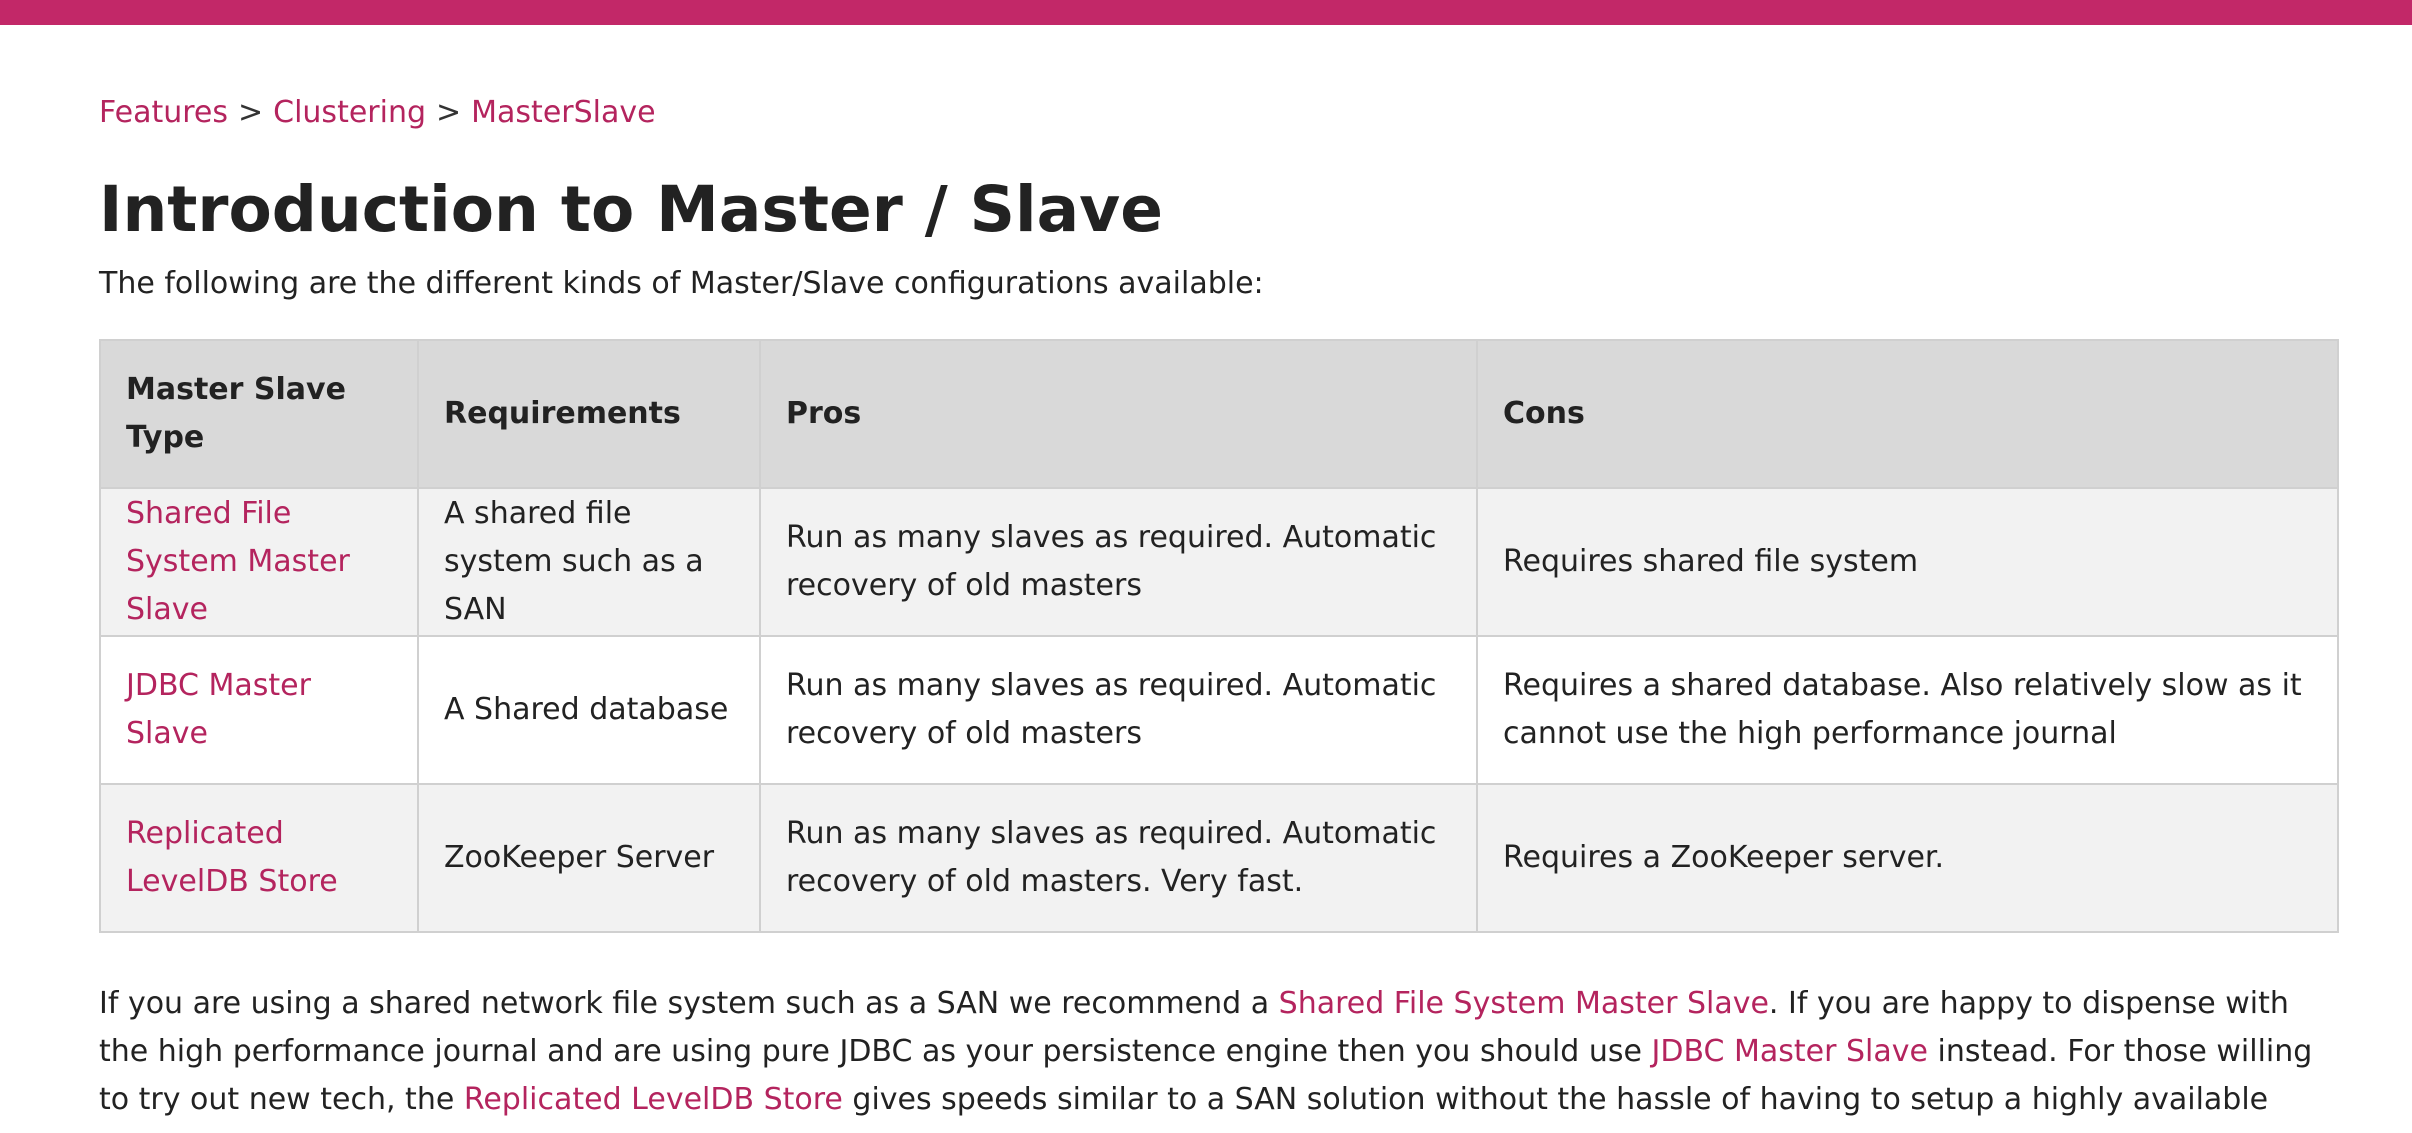 The width and height of the screenshot is (2412, 1133). I want to click on breadcrumb-features: Features, so click(163, 112).